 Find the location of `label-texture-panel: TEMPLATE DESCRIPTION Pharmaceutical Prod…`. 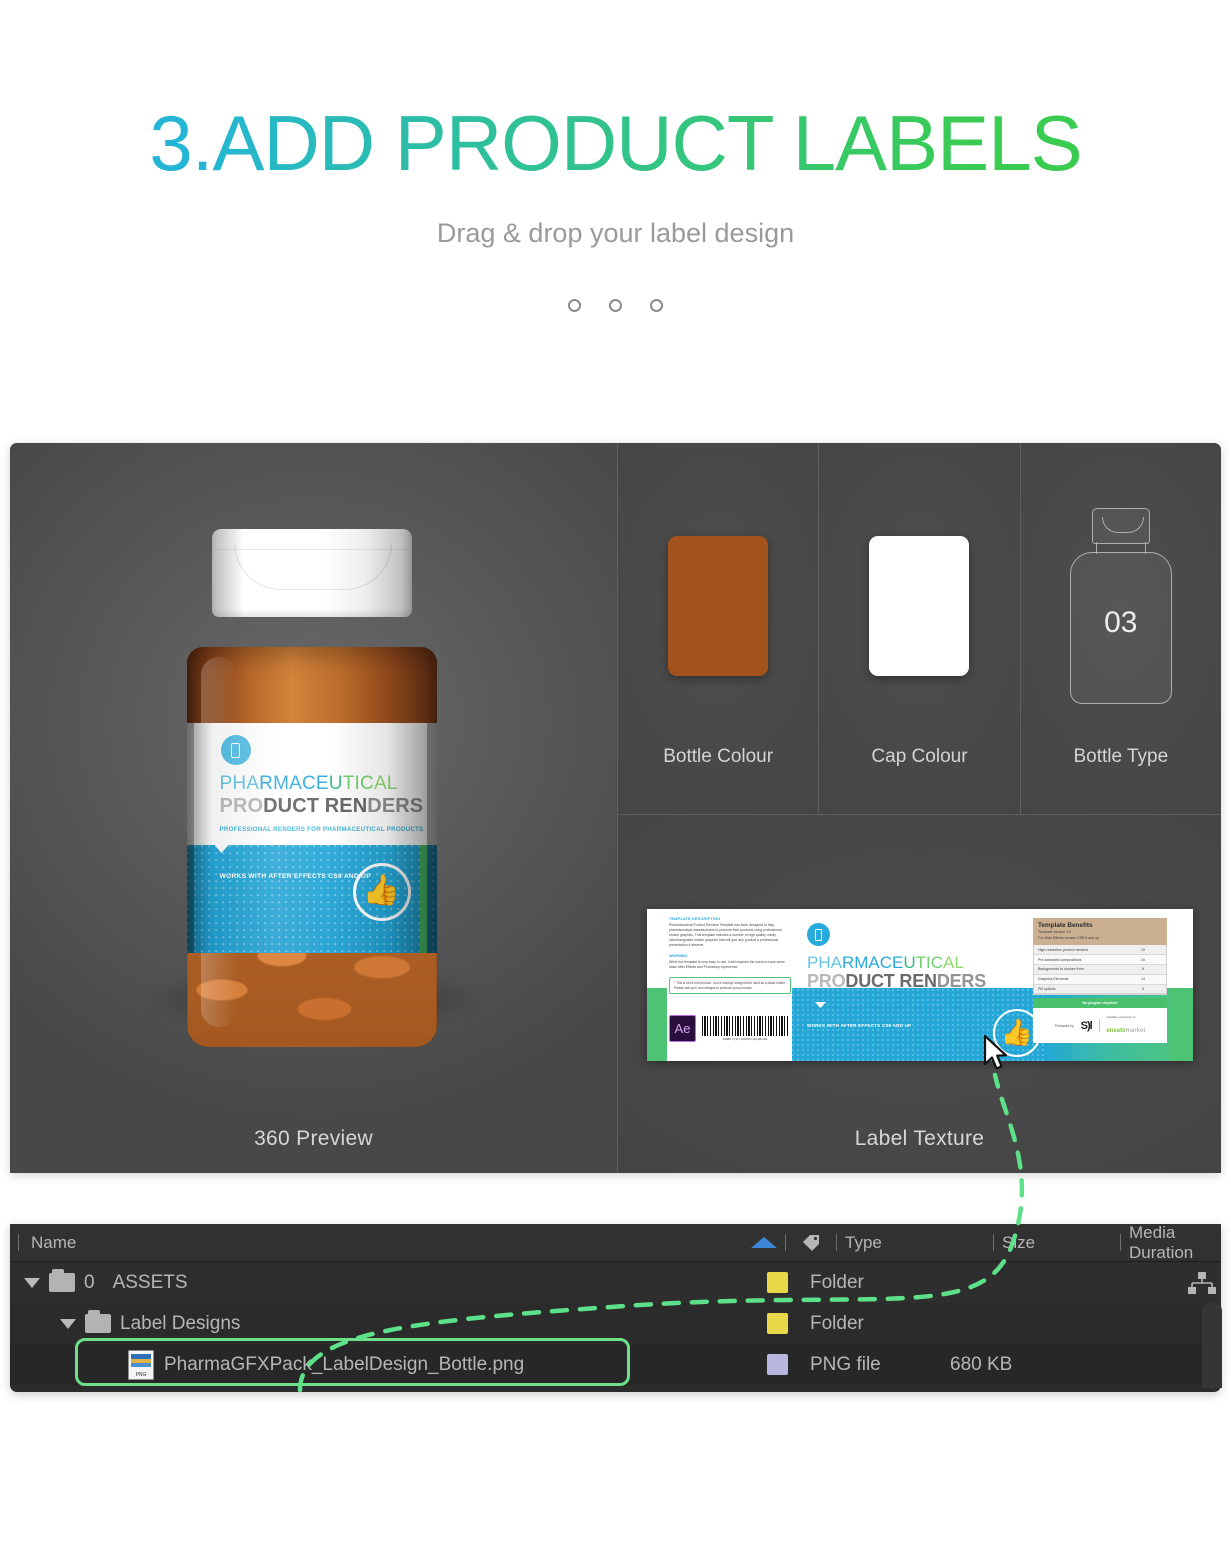

label-texture-panel: TEMPLATE DESCRIPTION Pharmaceutical Prod… is located at coordinates (919, 994).